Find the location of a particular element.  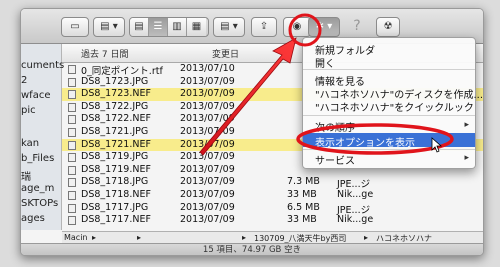

annotation-arrow is located at coordinates (248, 96).